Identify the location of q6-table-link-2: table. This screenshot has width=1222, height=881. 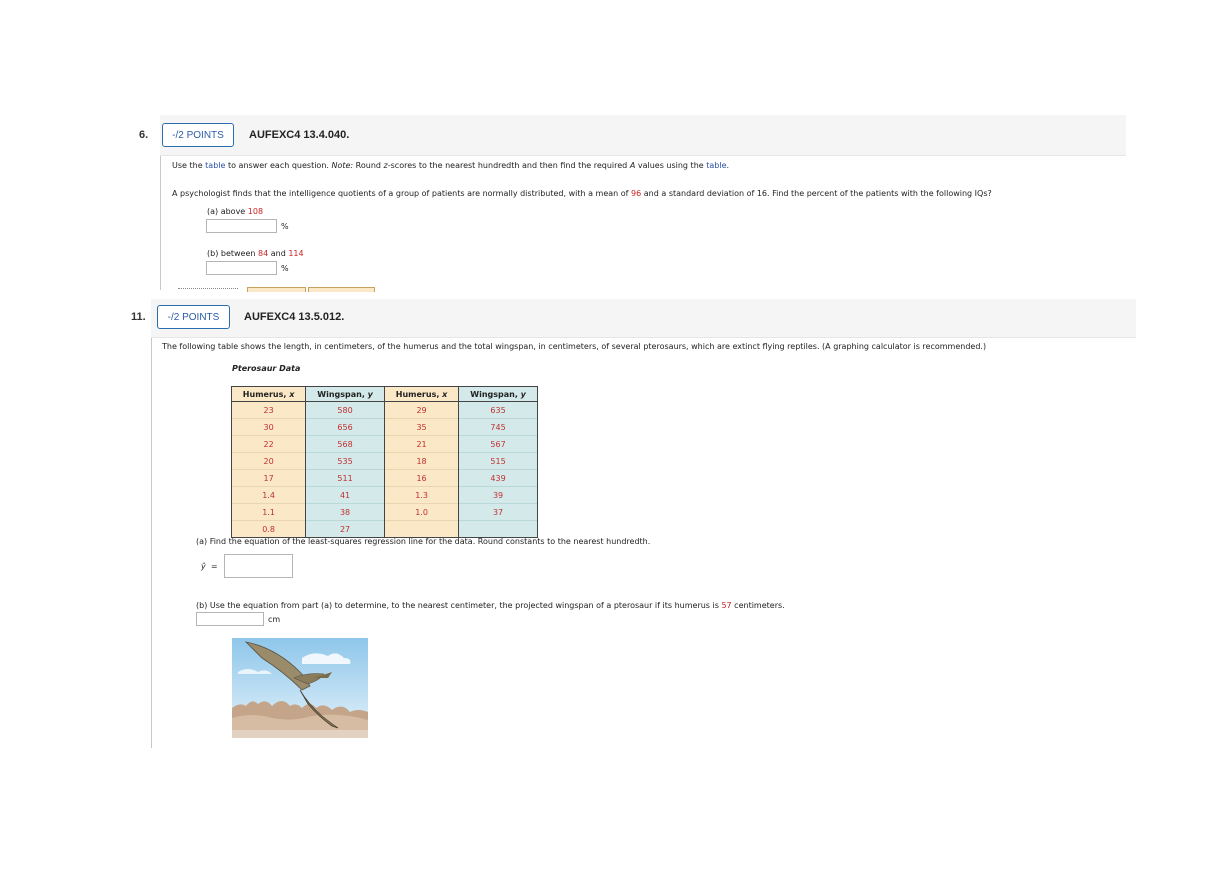
(716, 165).